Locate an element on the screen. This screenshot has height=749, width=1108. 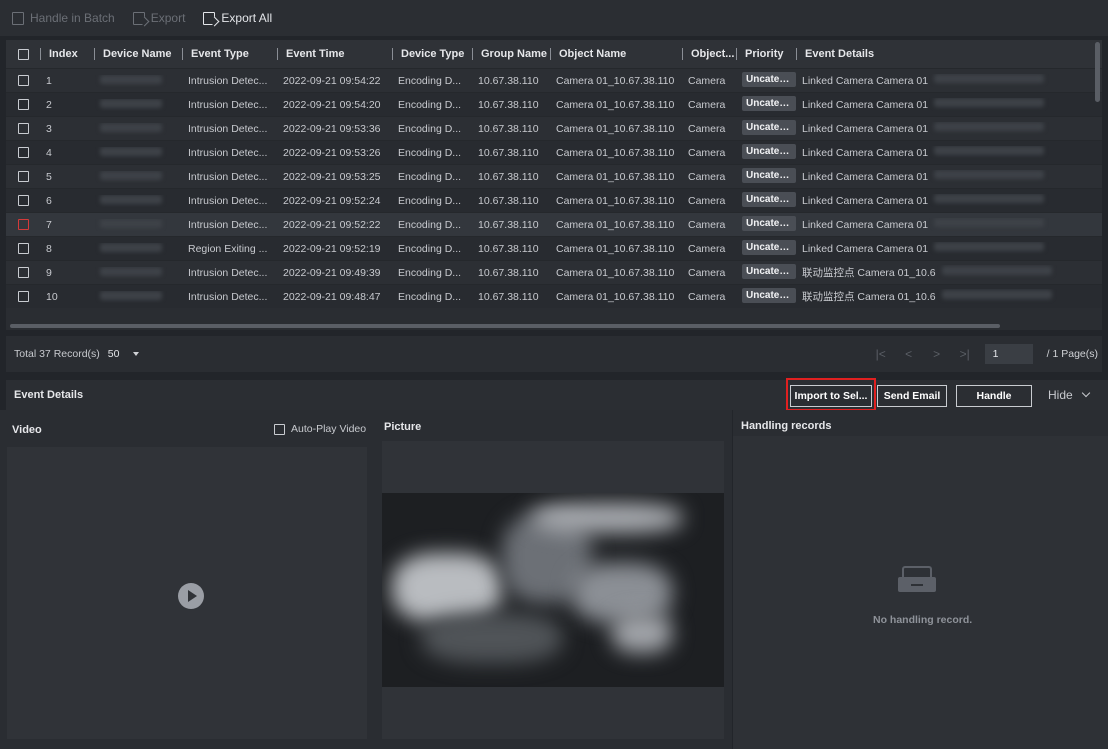
header-event-type: Event Type is located at coordinates (229, 54).